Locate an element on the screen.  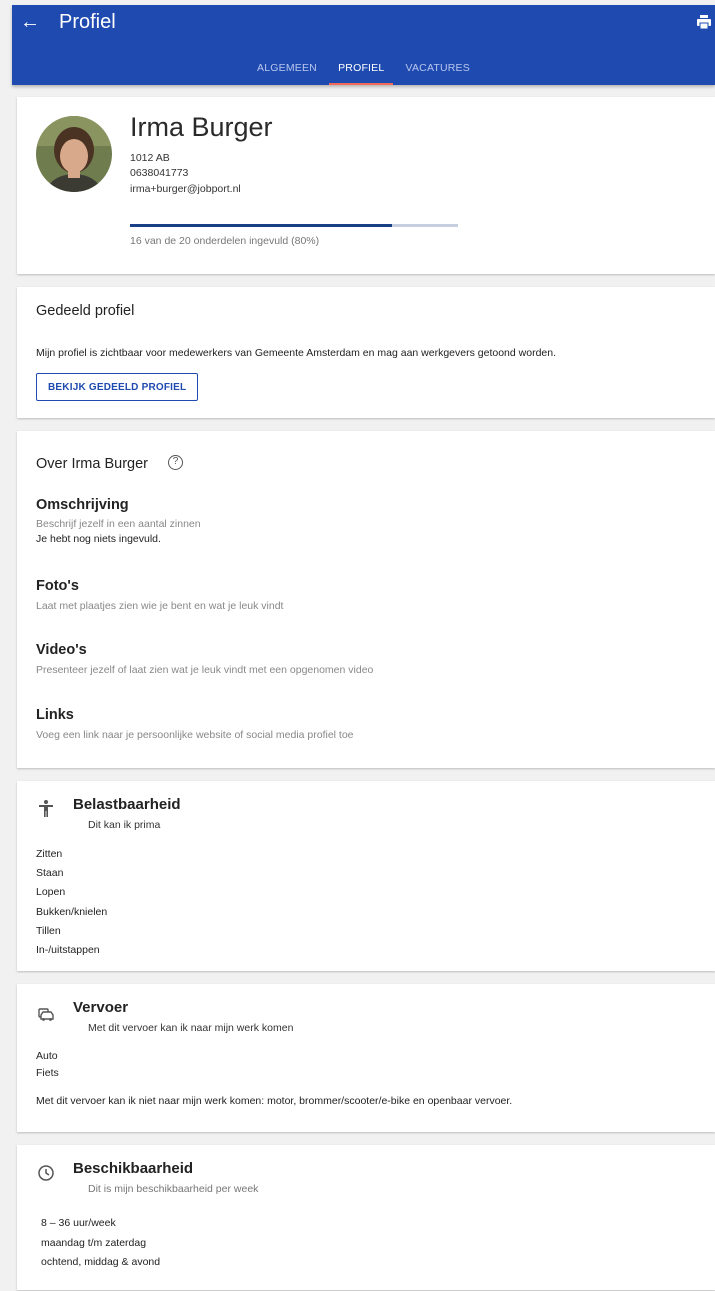
links-title: Links is located at coordinates (55, 715).